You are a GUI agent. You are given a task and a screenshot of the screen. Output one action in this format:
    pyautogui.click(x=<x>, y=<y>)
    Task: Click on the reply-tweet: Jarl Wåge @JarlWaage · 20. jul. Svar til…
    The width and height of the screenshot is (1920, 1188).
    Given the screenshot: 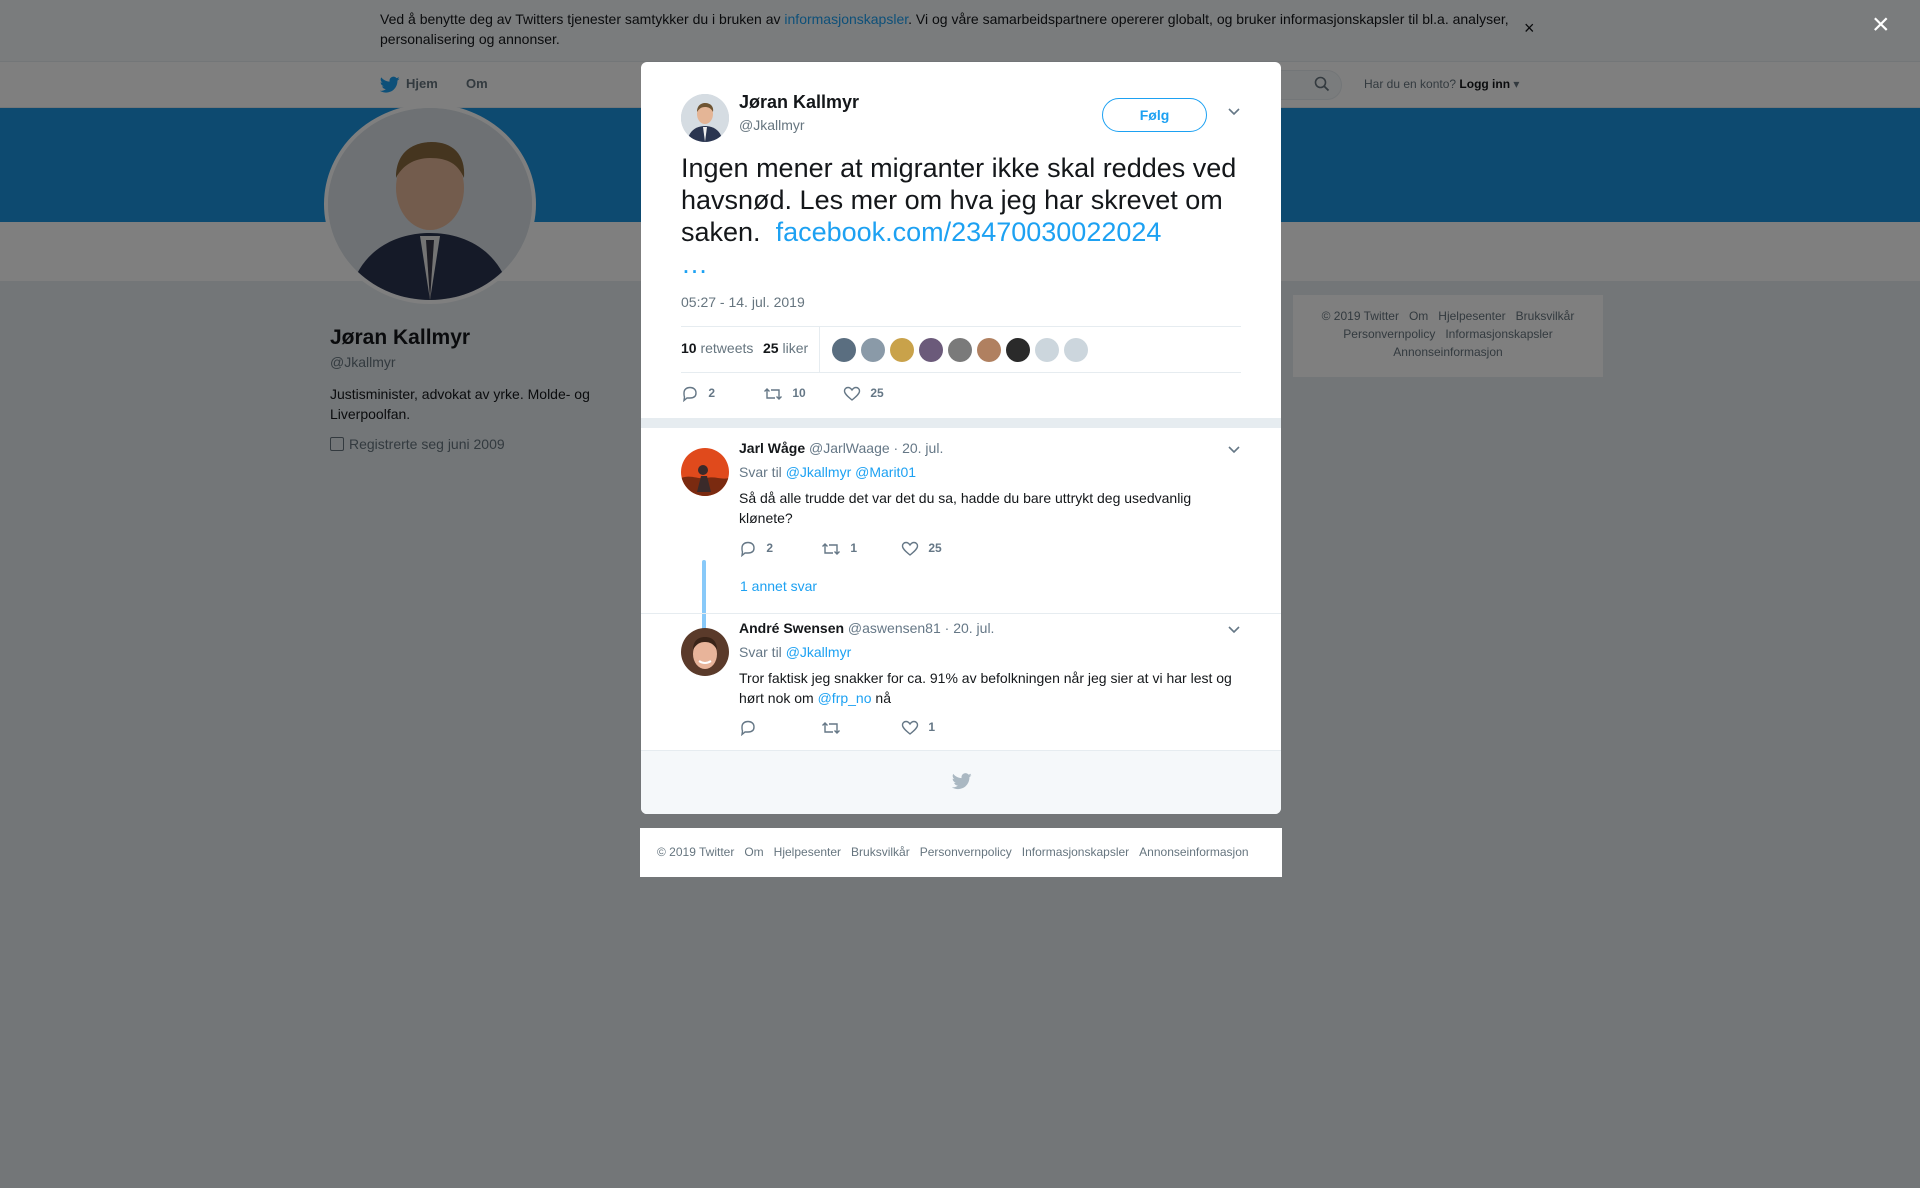 What is the action you would take?
    pyautogui.click(x=961, y=543)
    